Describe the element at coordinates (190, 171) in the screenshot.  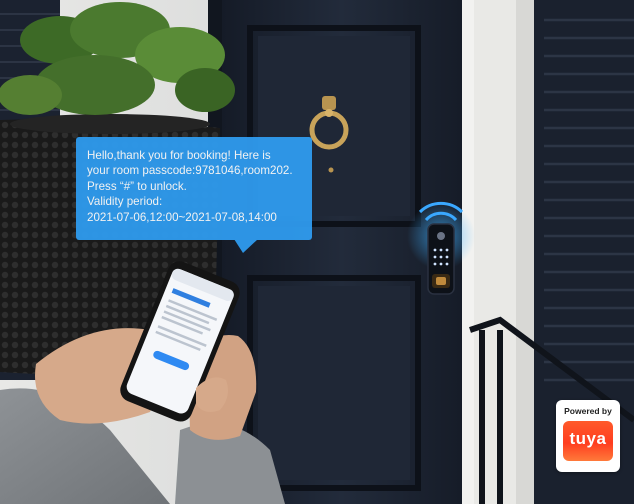
I see `message-line: your room passcode:9781046,room202.` at that location.